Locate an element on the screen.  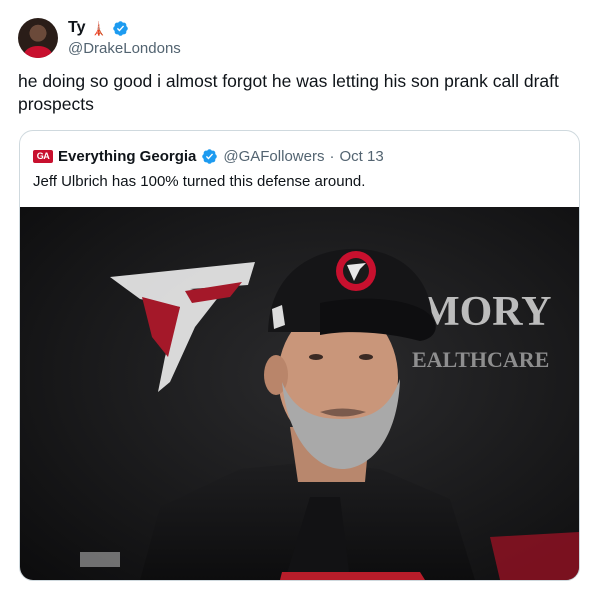
tower-emoji-icon: 🗼 is located at coordinates (98, 28).